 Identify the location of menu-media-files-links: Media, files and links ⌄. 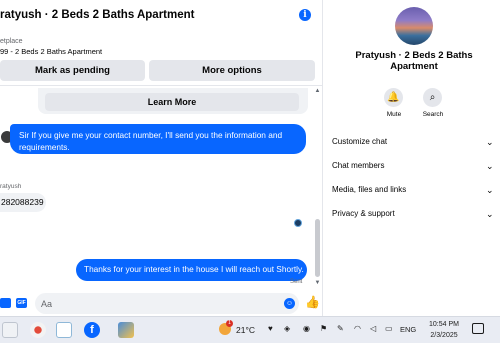
(414, 191).